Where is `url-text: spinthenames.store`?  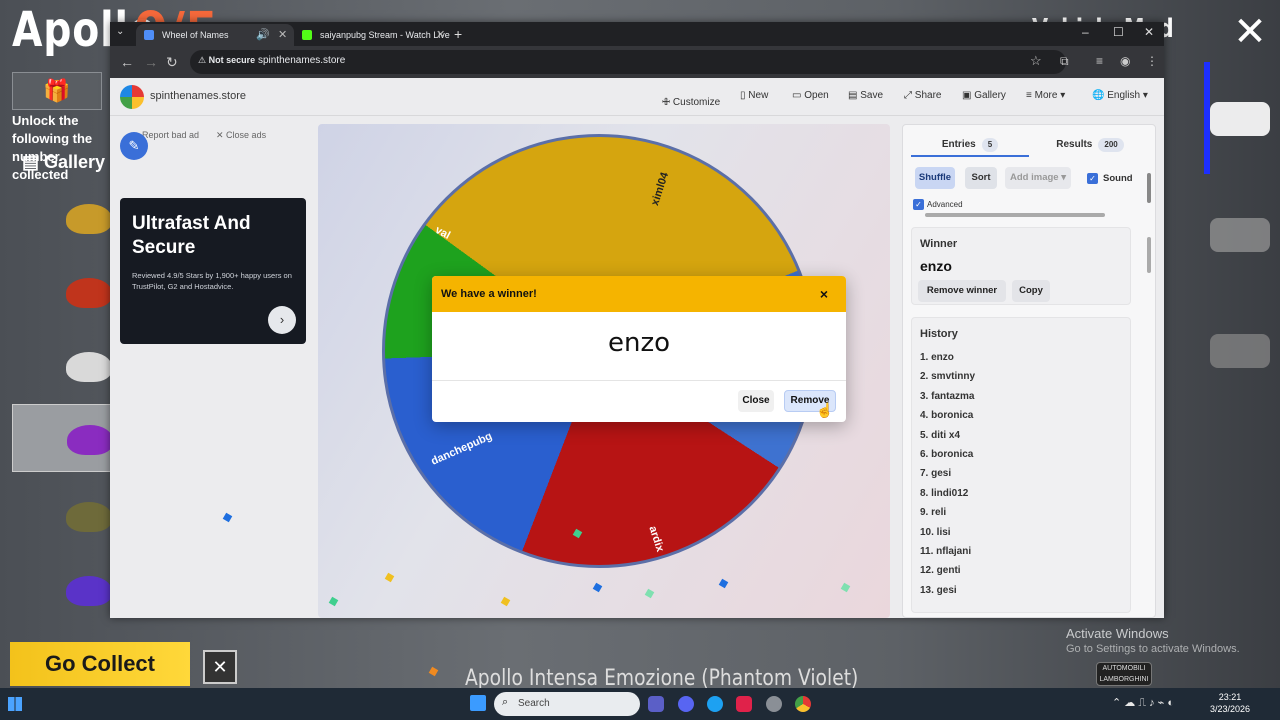
url-text: spinthenames.store is located at coordinates (301, 60).